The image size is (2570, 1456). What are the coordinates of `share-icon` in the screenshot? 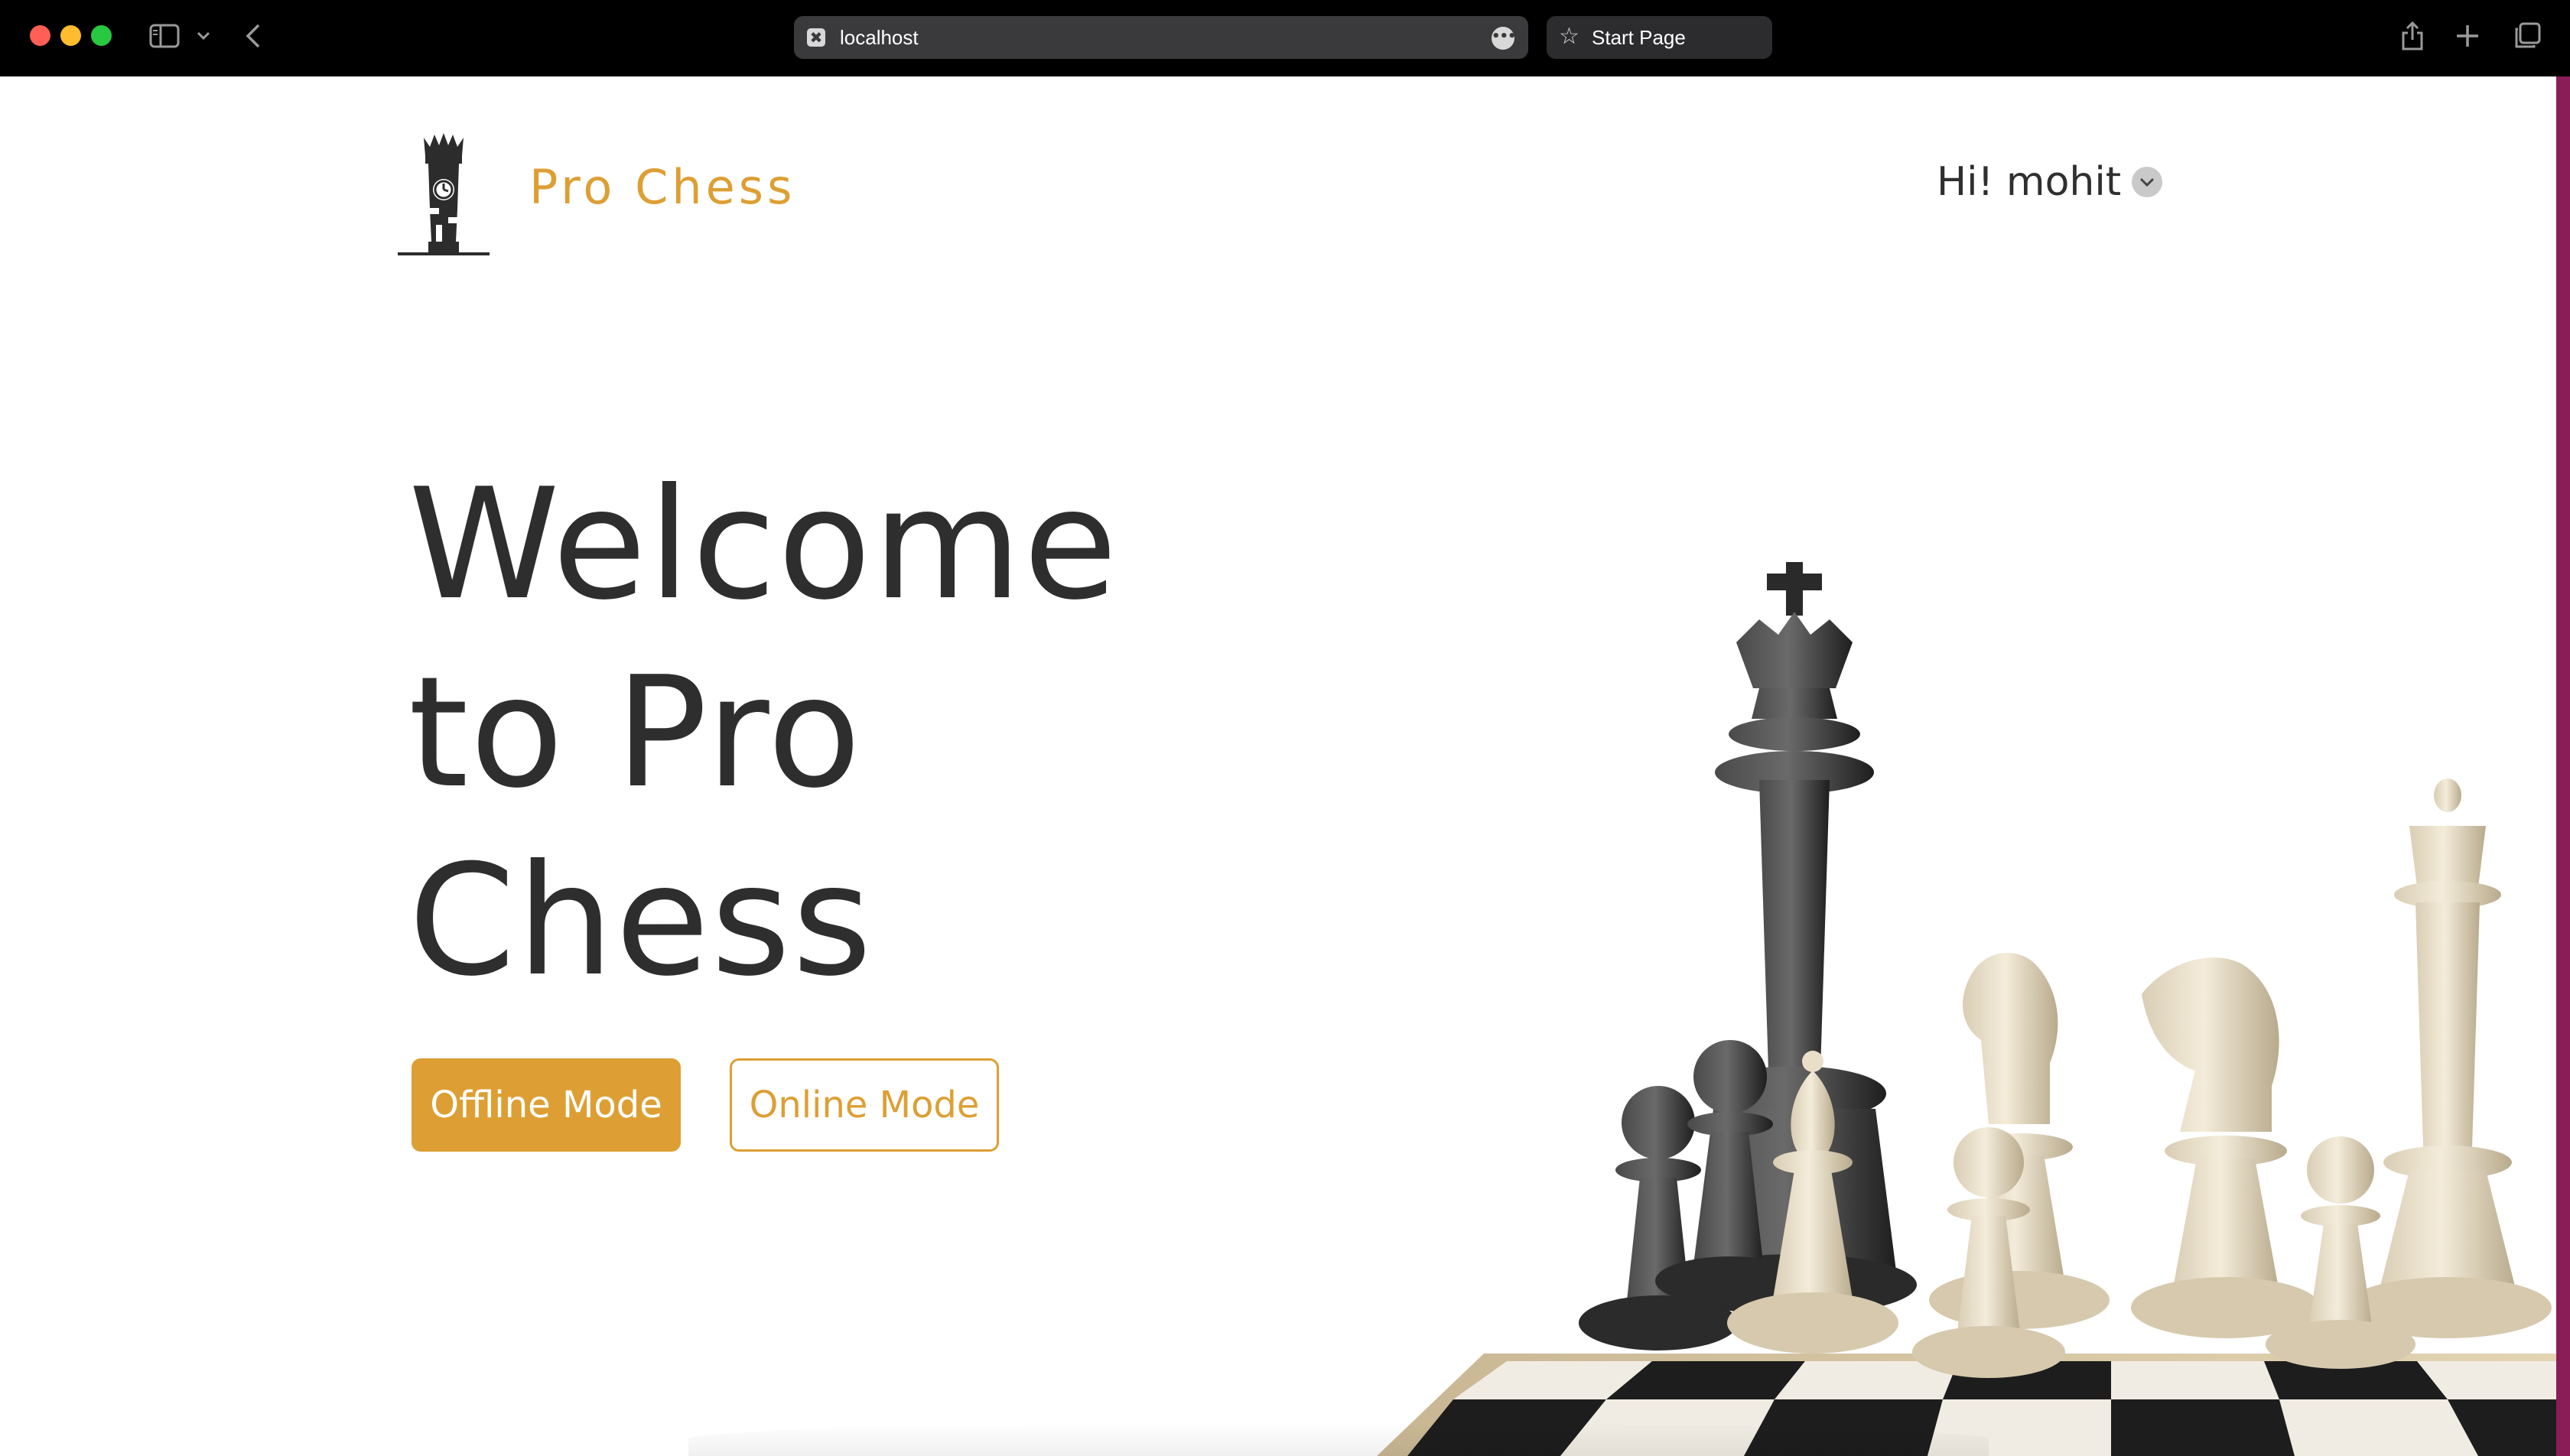 It's located at (2412, 36).